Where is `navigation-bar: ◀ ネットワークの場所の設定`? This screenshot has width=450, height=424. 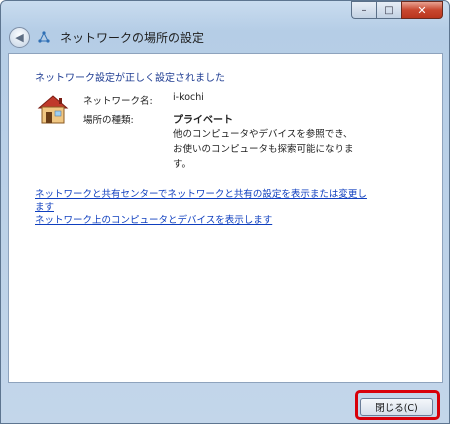
navigation-bar: ◀ ネットワークの場所の設定 is located at coordinates (106, 37).